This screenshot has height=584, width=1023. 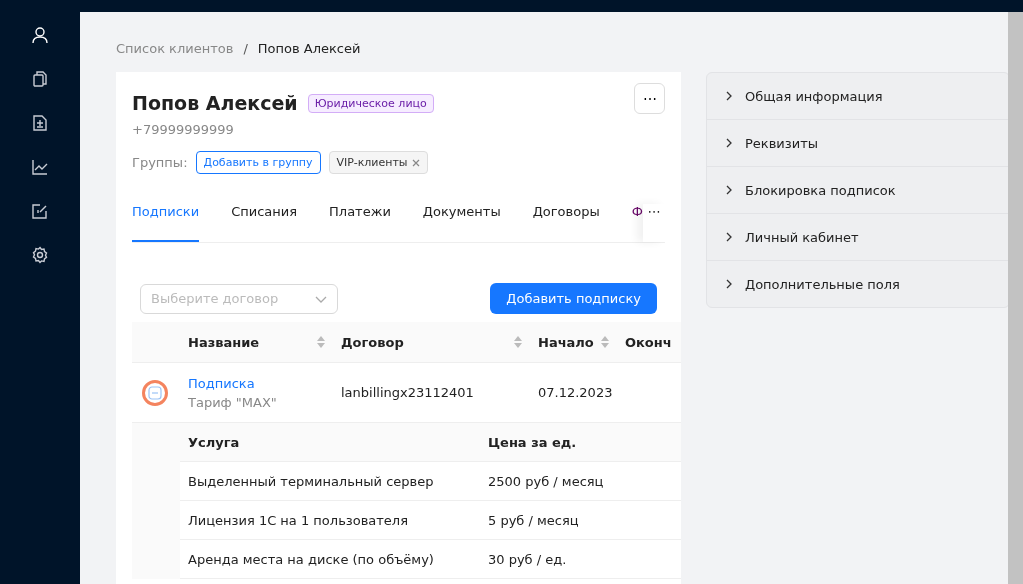 What do you see at coordinates (573, 392) in the screenshot?
I see `table-cell: 07.12.2023` at bounding box center [573, 392].